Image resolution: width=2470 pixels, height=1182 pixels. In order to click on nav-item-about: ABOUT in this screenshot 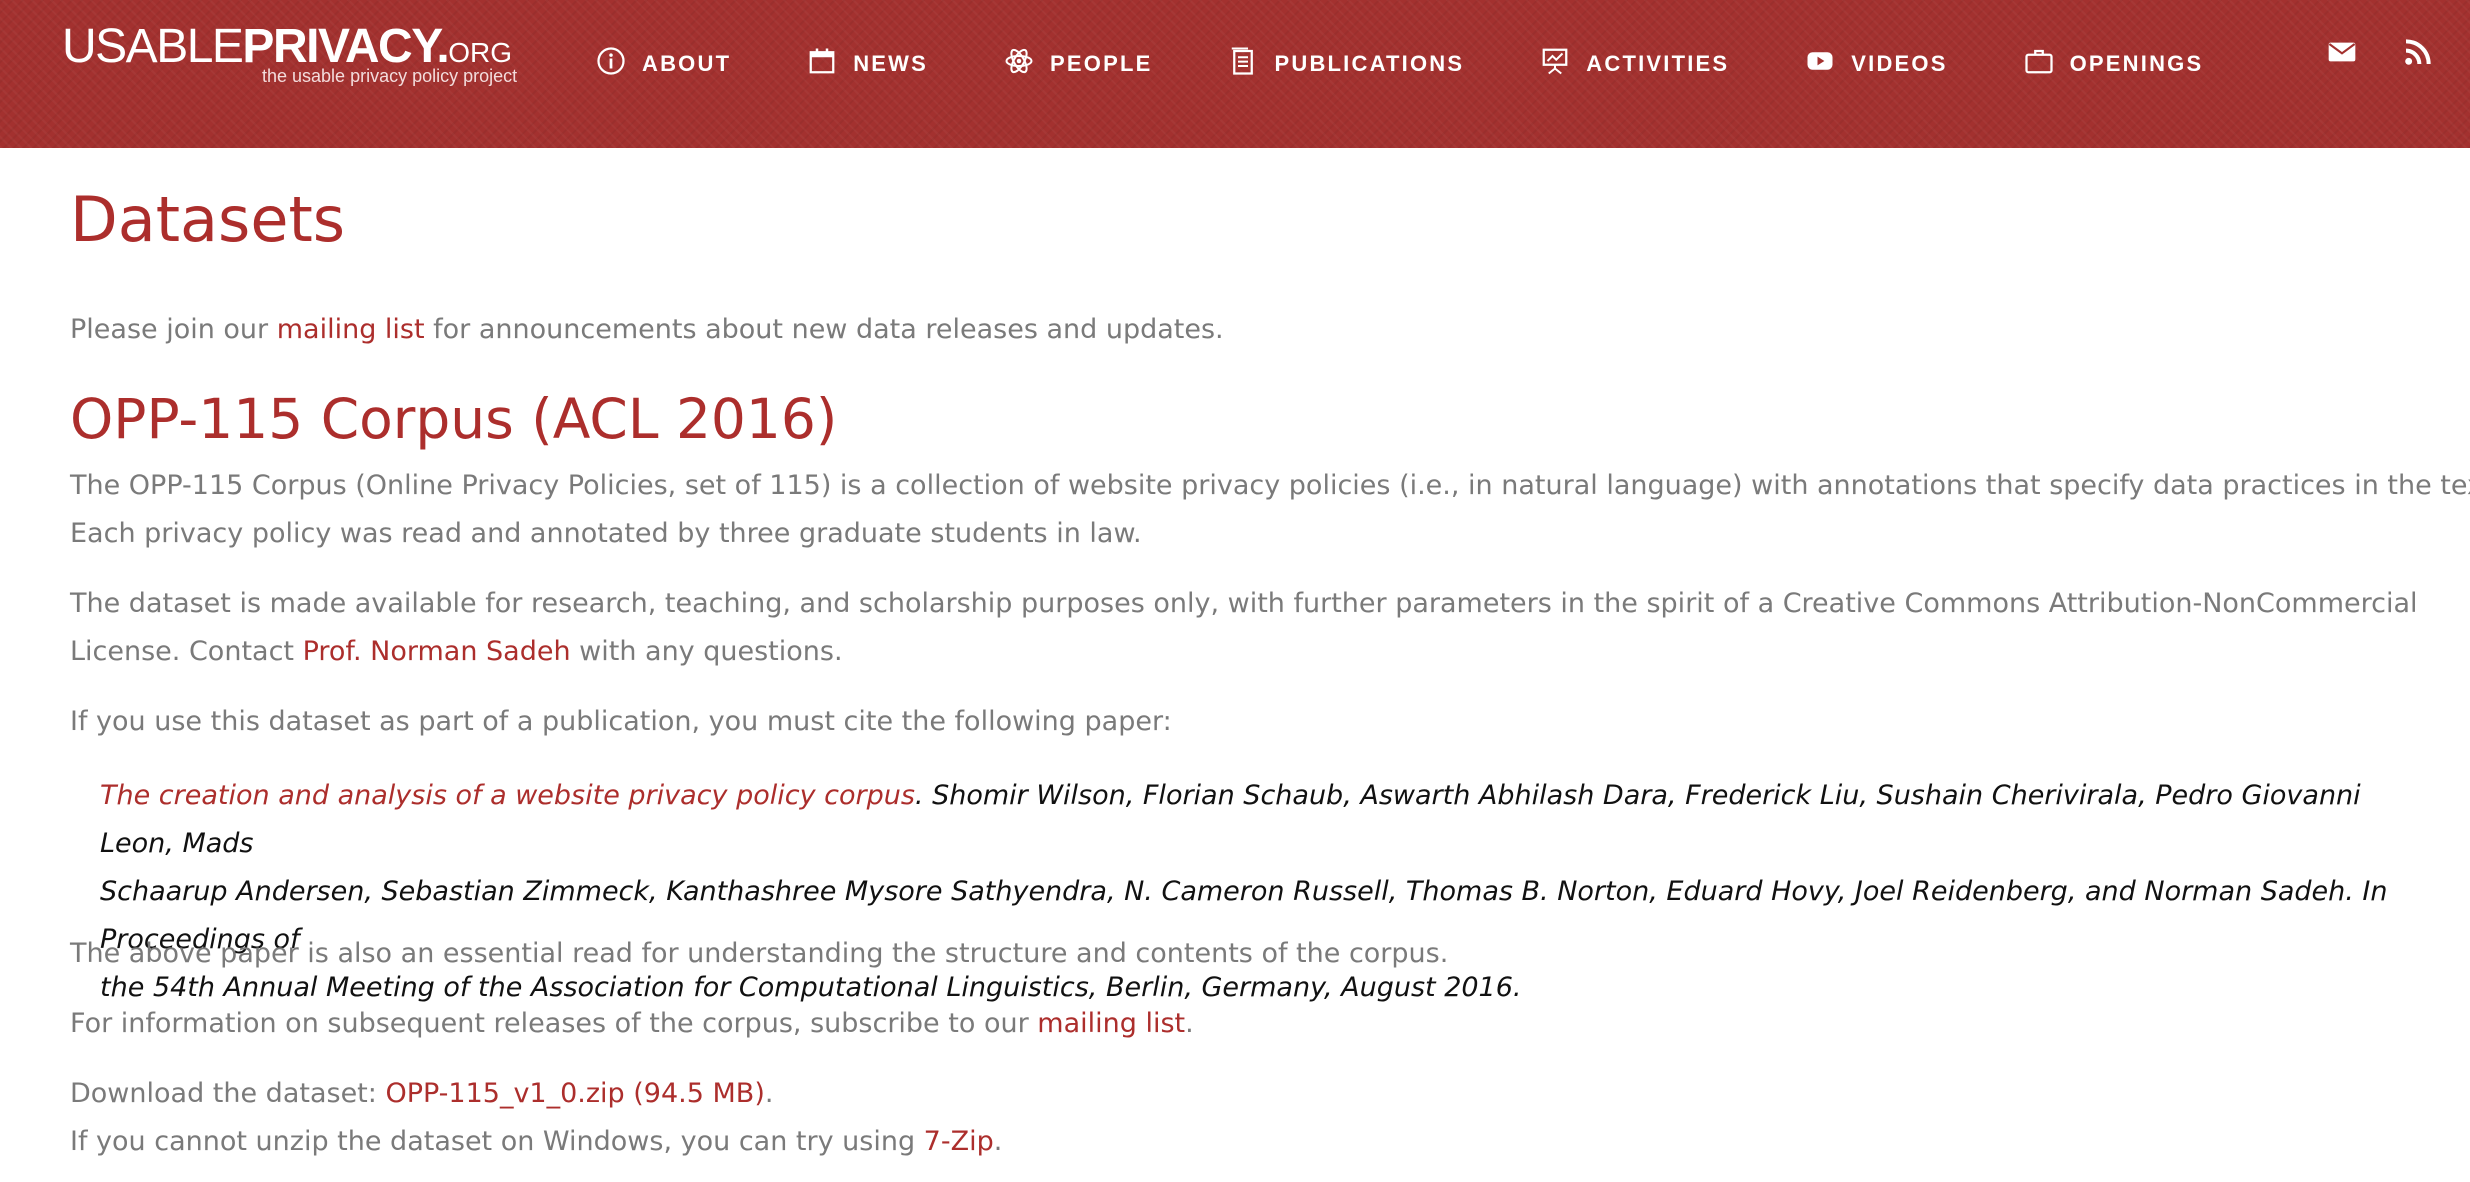, I will do `click(662, 61)`.